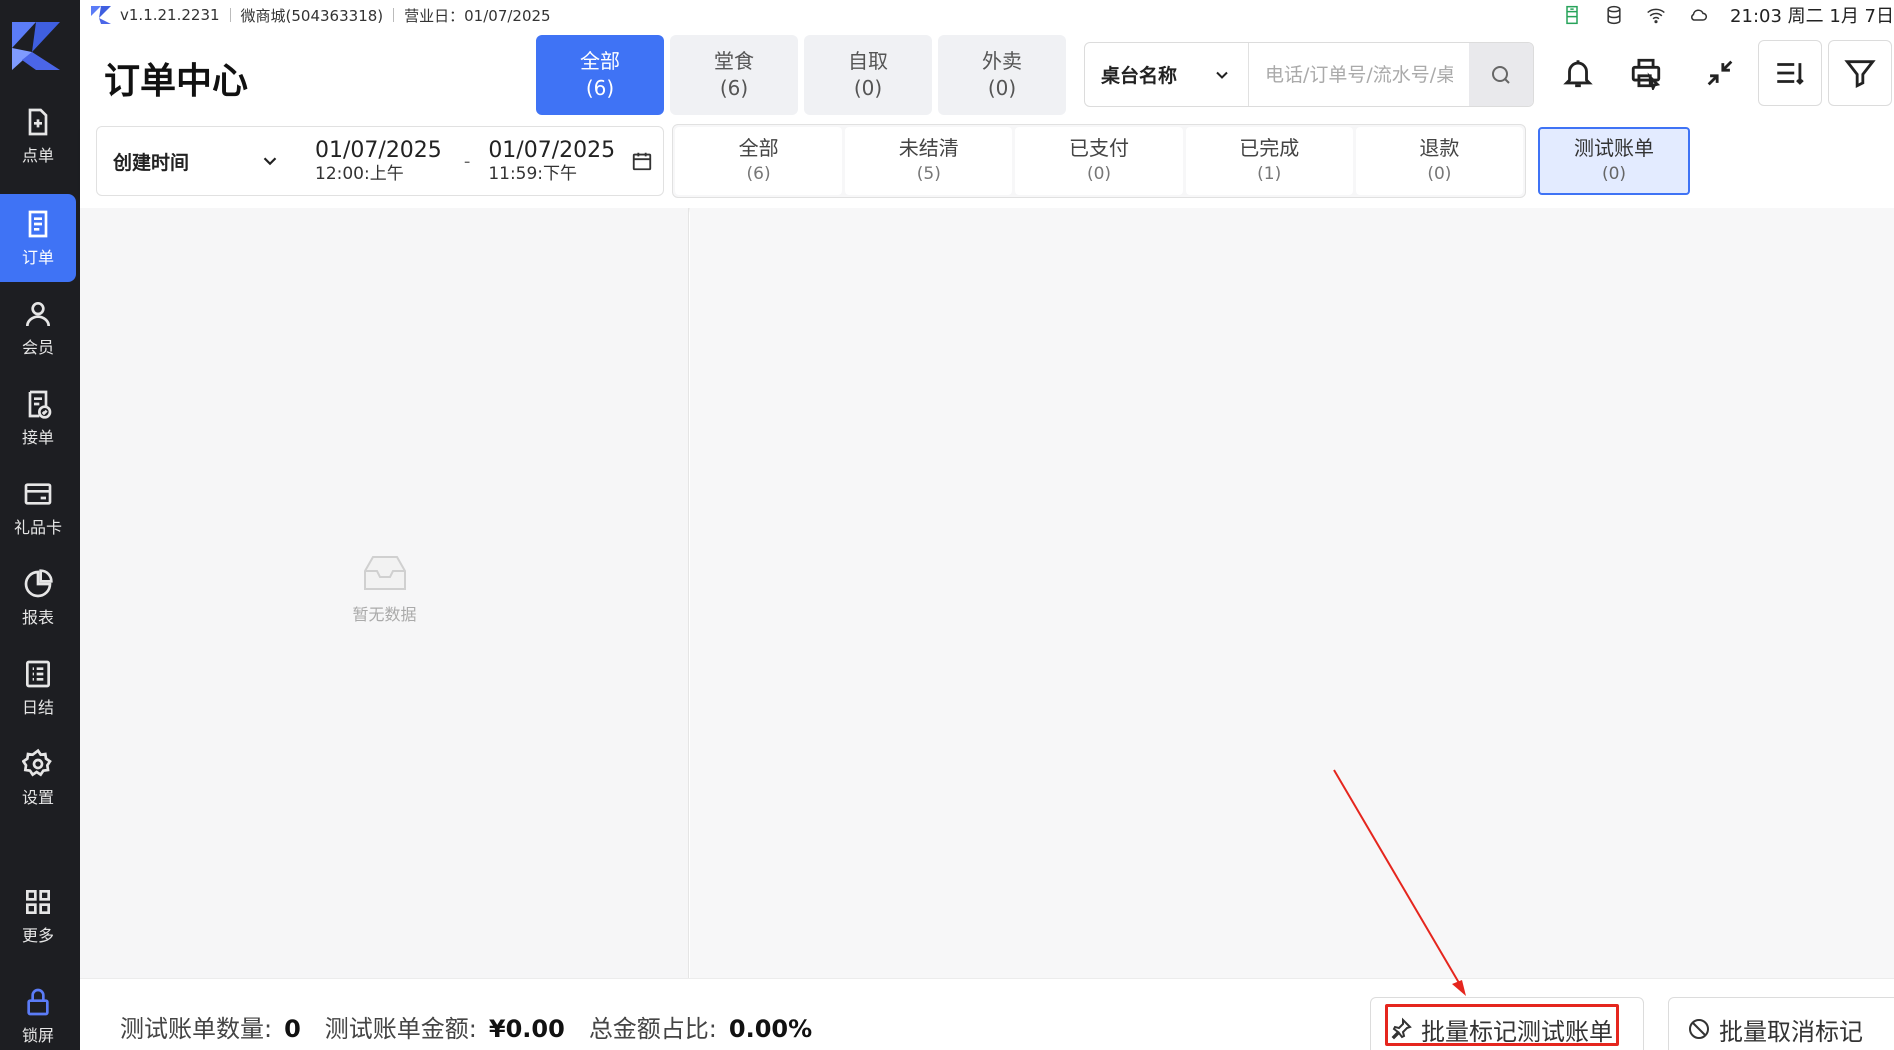  I want to click on search-field-select: 桌台名称, so click(1167, 74).